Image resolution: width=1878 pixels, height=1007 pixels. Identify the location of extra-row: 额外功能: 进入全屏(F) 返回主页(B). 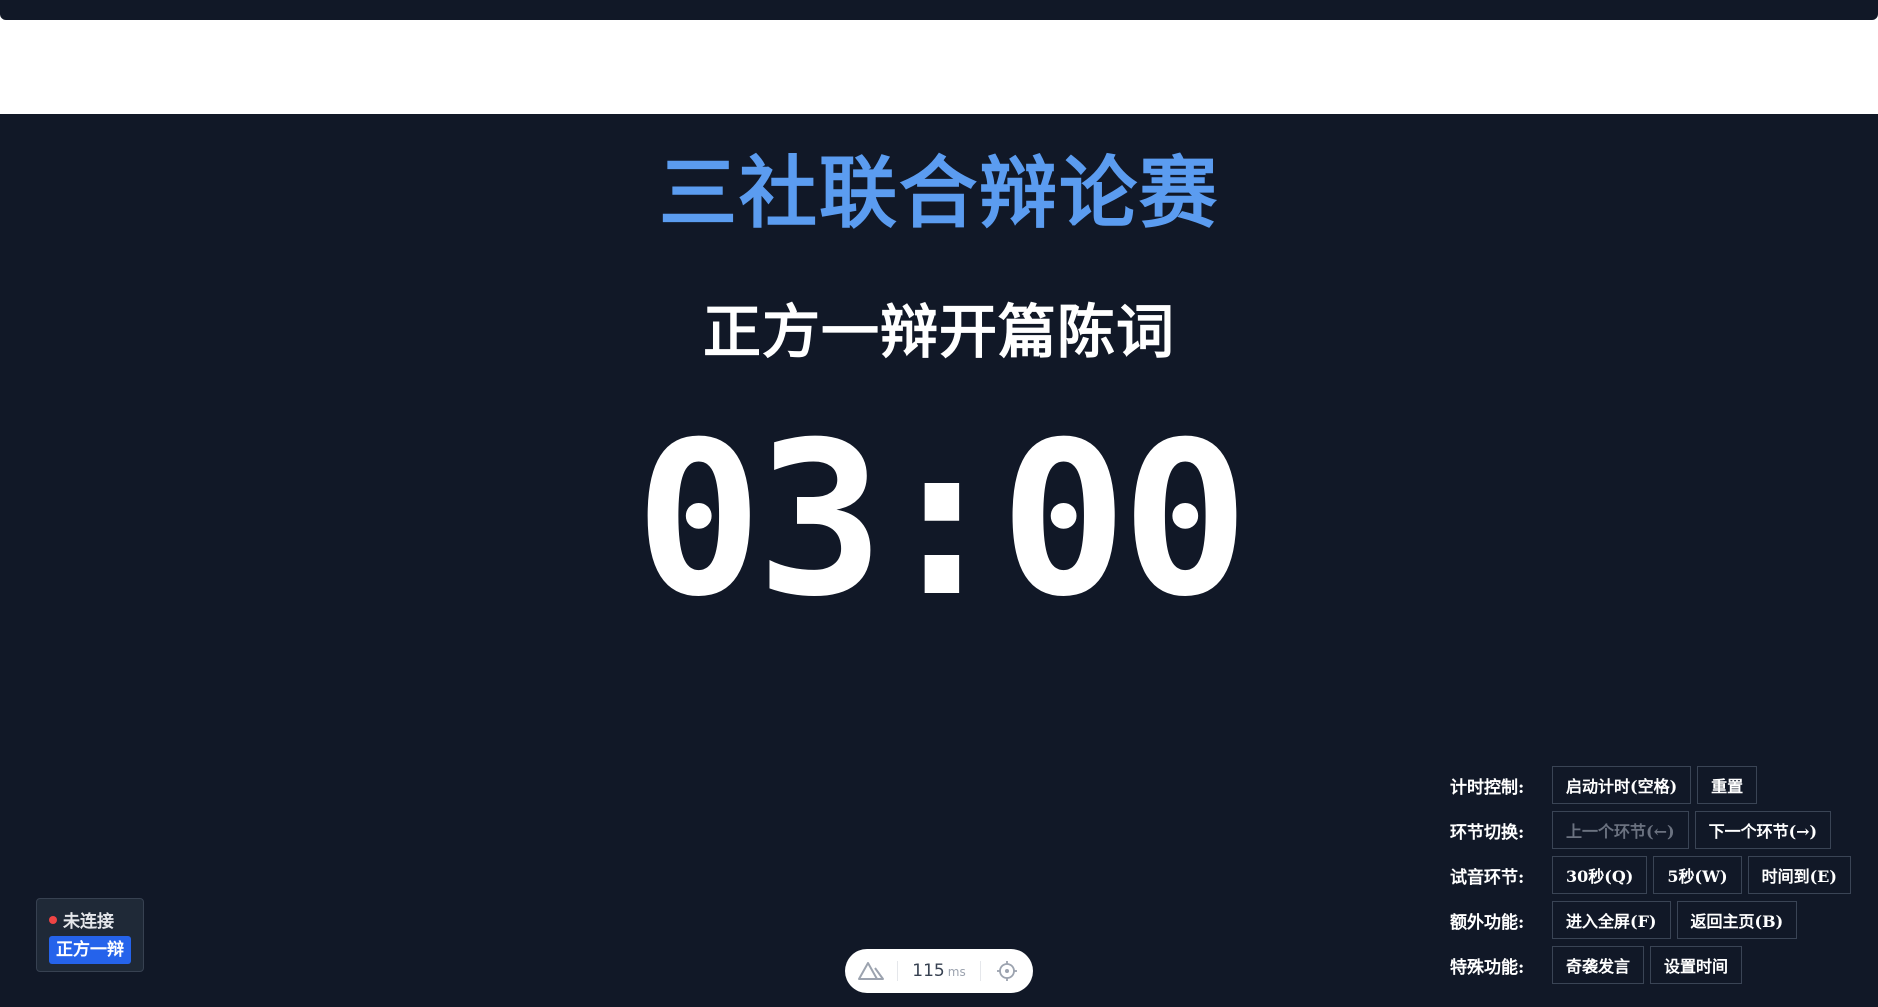
(1626, 920).